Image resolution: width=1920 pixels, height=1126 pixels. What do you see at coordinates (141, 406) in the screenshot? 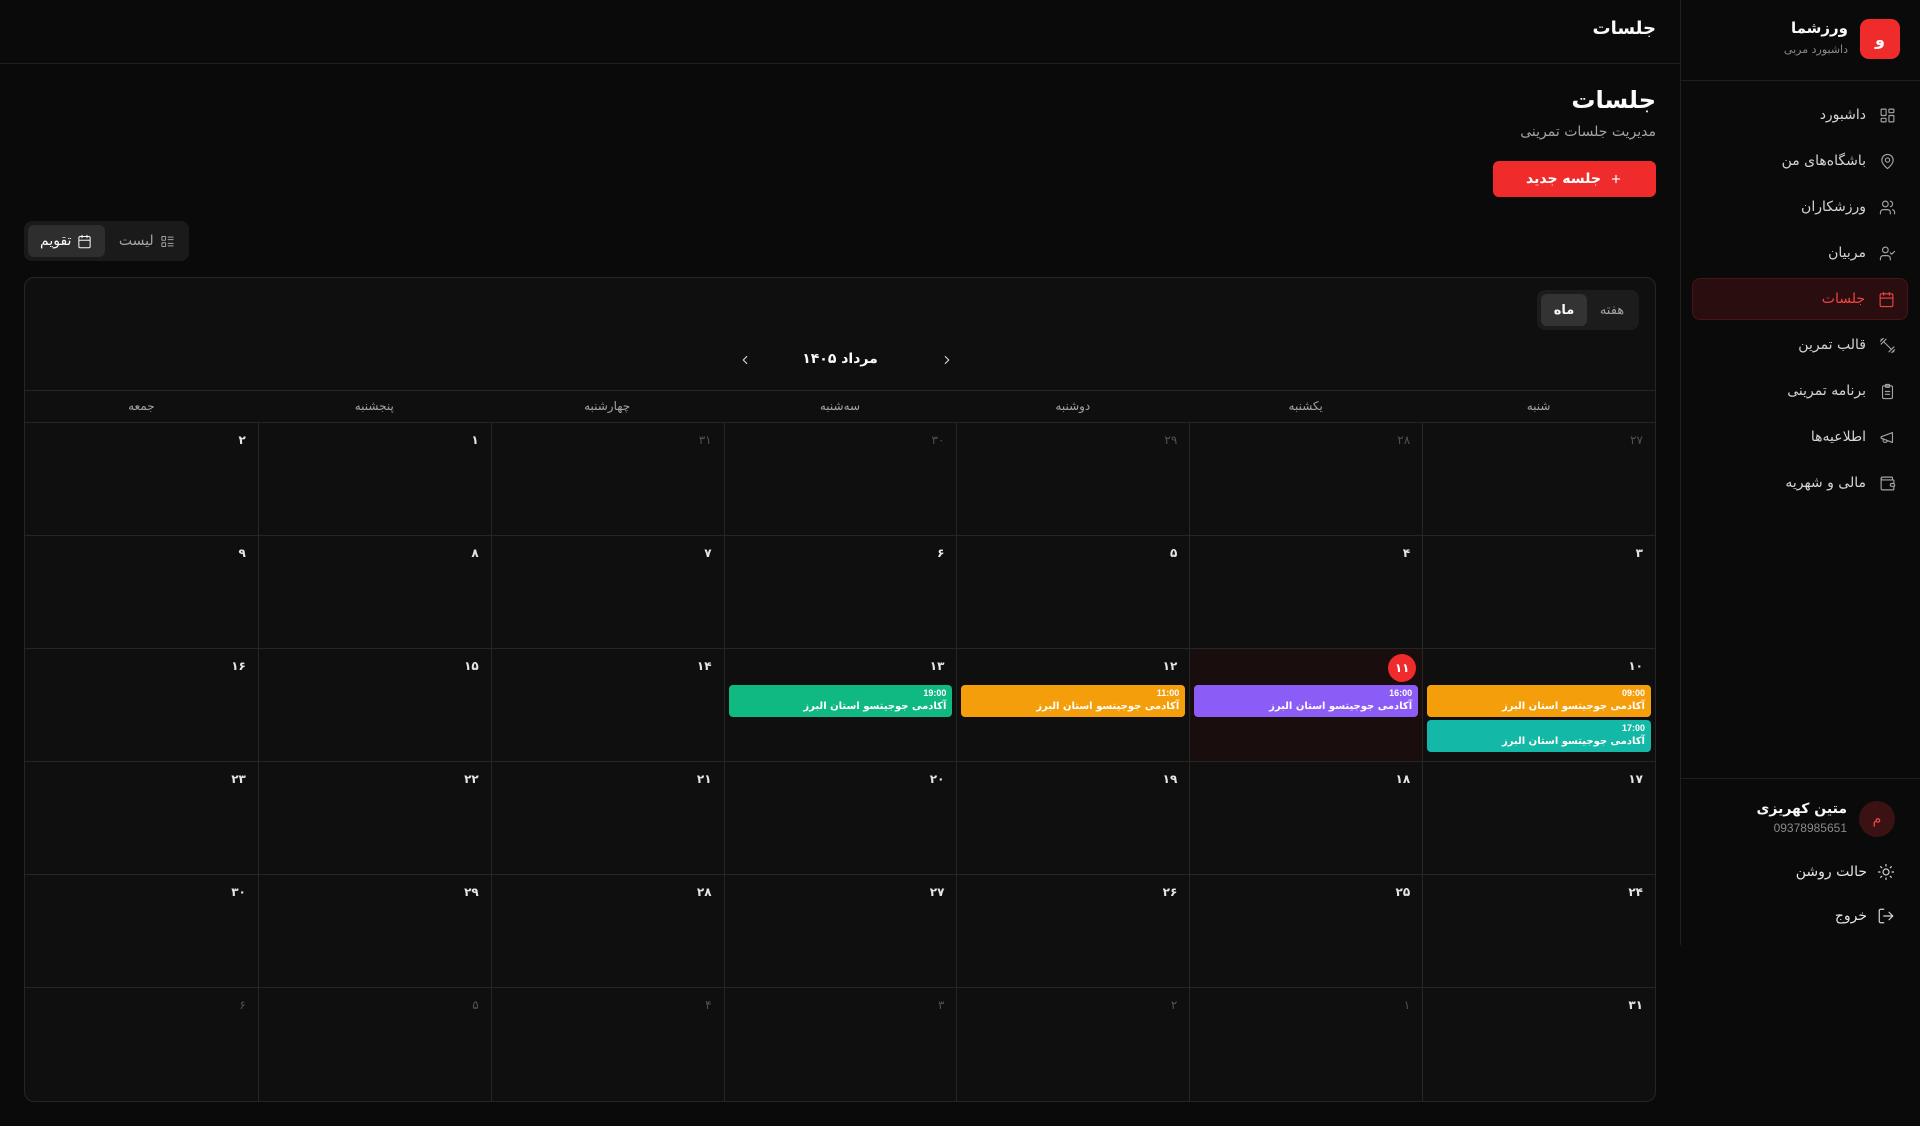
I see `weekday-label: جمعه` at bounding box center [141, 406].